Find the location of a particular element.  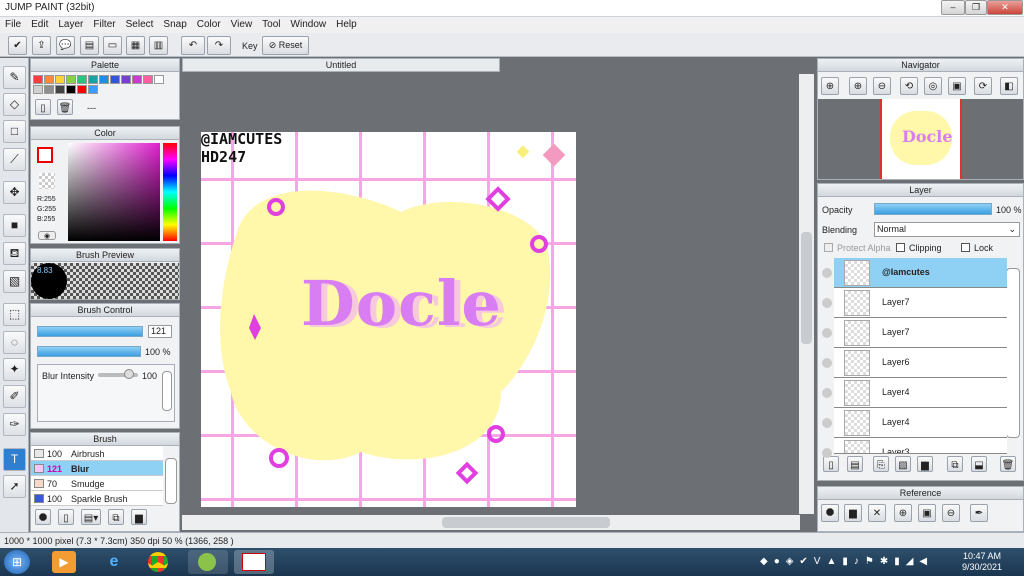

fit-screen-icon: ▣ is located at coordinates (957, 86).